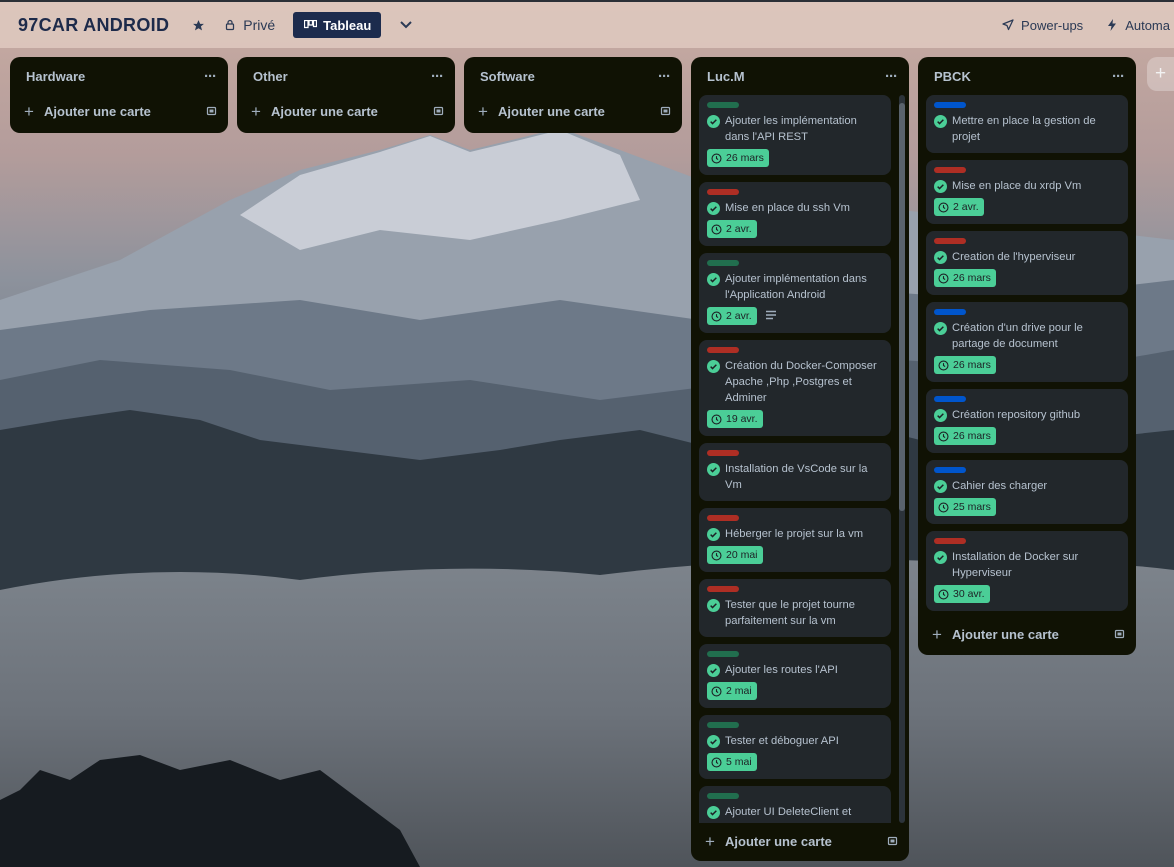 This screenshot has width=1174, height=867. Describe the element at coordinates (732, 762) in the screenshot. I see `due-date-badge: 5 mai` at that location.